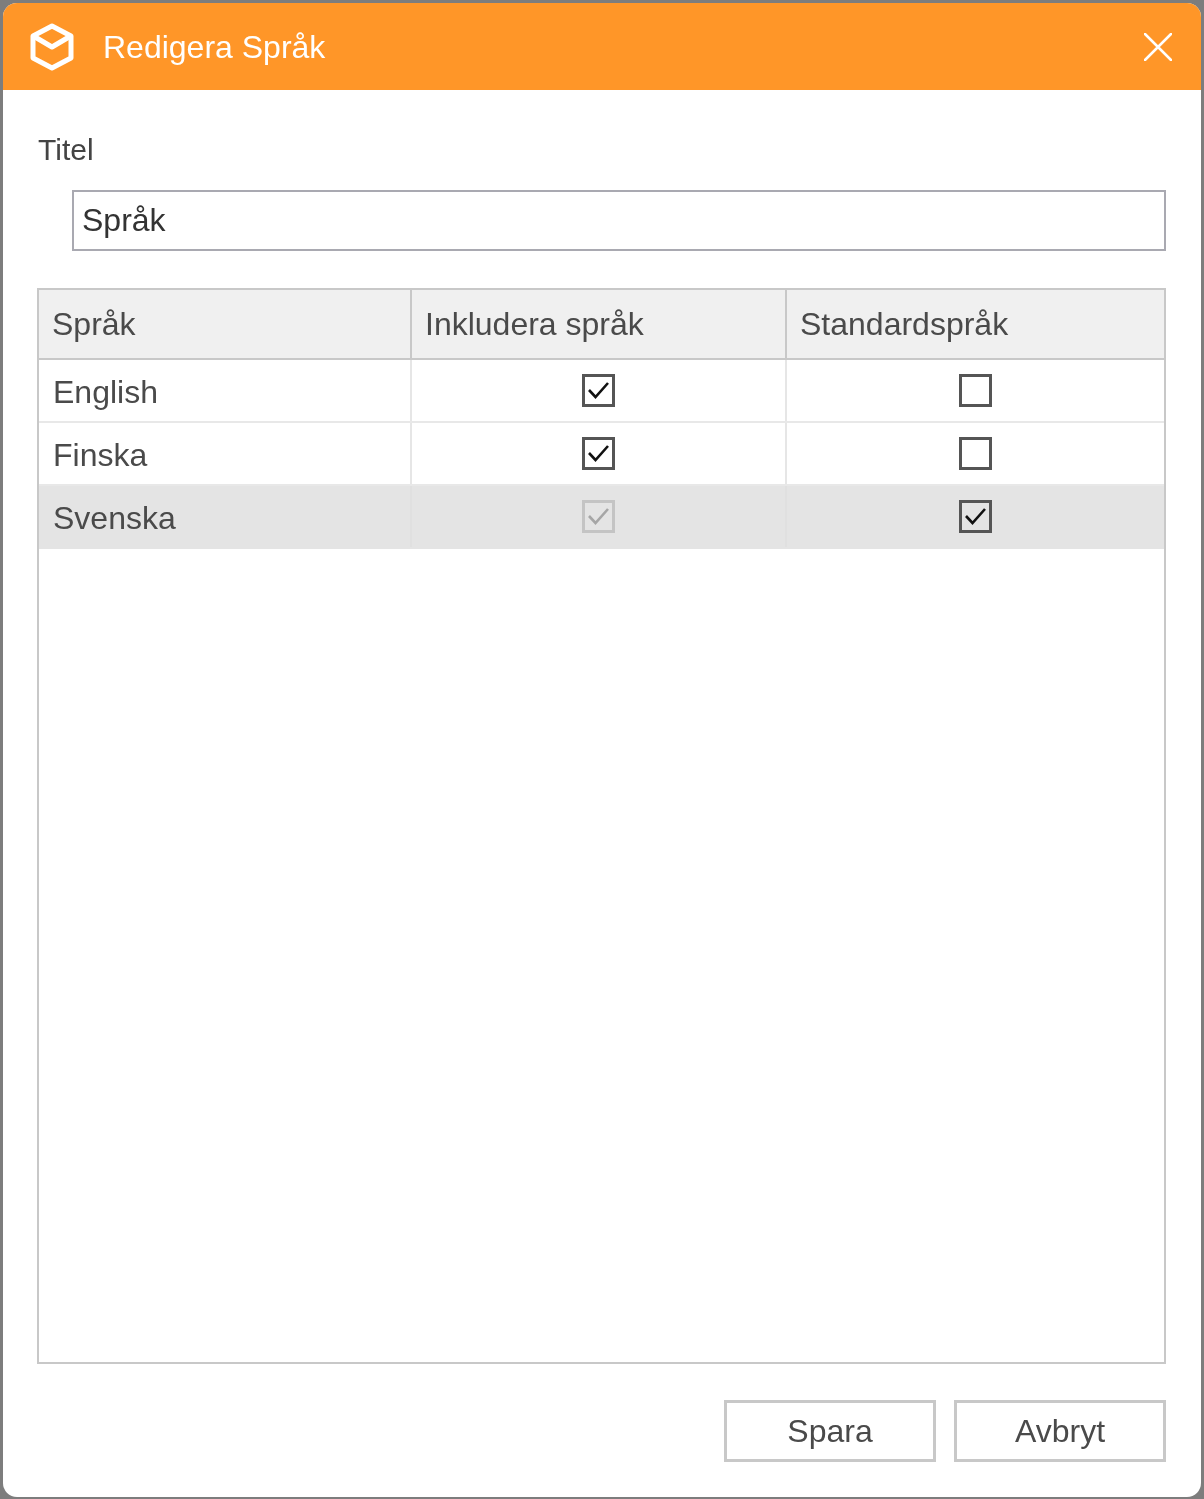 This screenshot has height=1499, width=1204. I want to click on cube-icon, so click(52, 46).